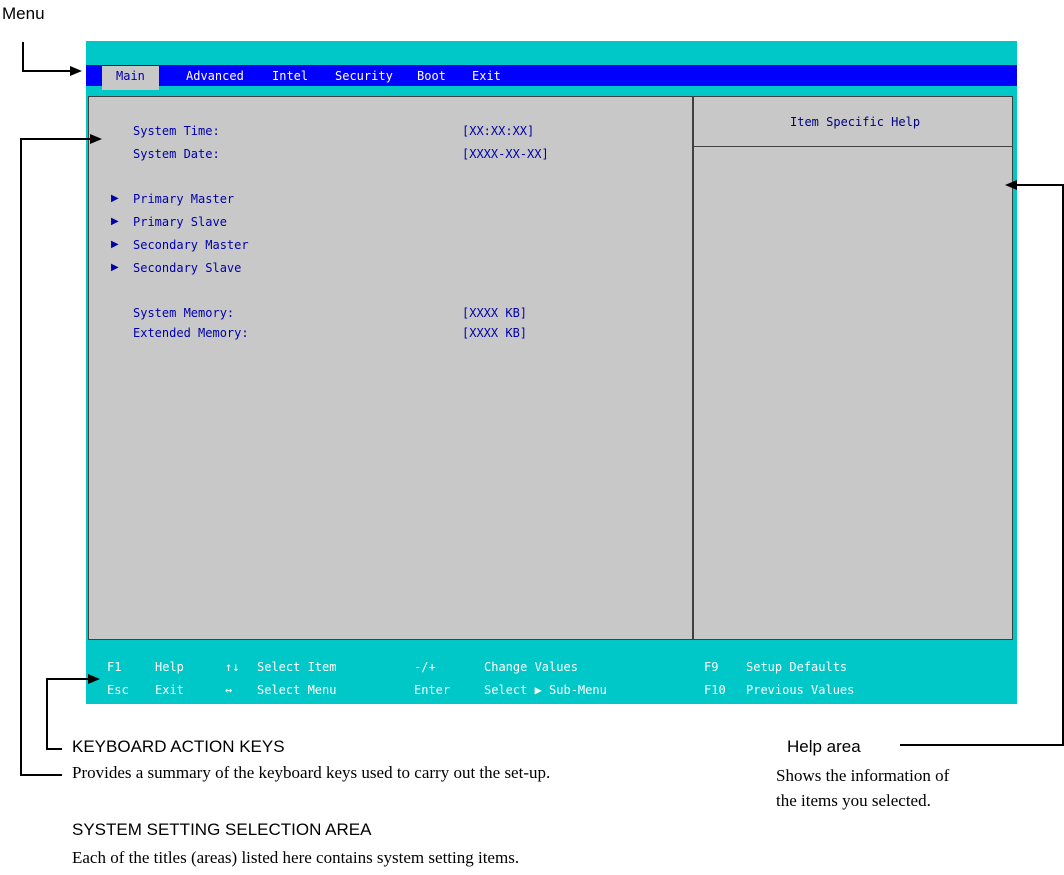  Describe the element at coordinates (531, 667) in the screenshot. I see `key-change-values-desc: Change Values` at that location.